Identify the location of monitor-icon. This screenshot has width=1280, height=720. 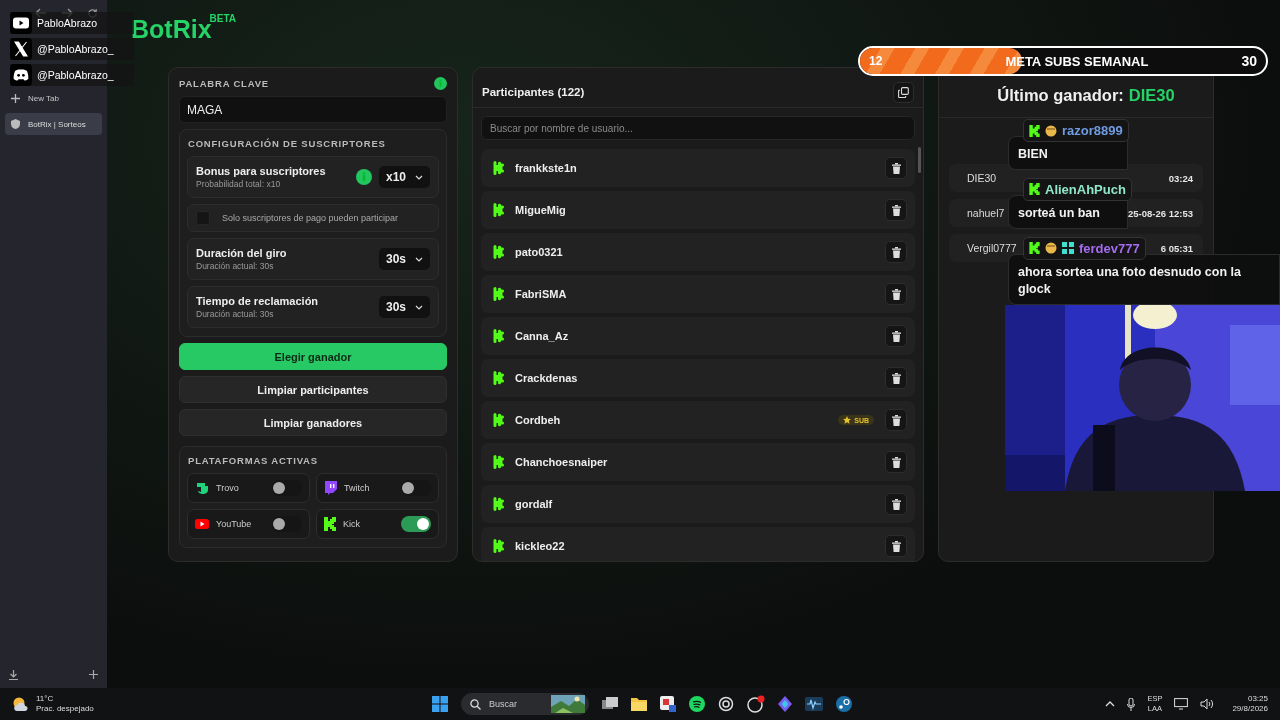
(1181, 704).